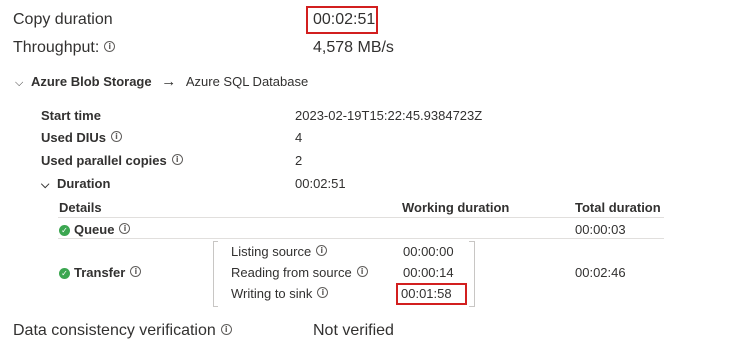 This screenshot has height=357, width=752. What do you see at coordinates (618, 207) in the screenshot?
I see `header-total-duration: Total duration` at bounding box center [618, 207].